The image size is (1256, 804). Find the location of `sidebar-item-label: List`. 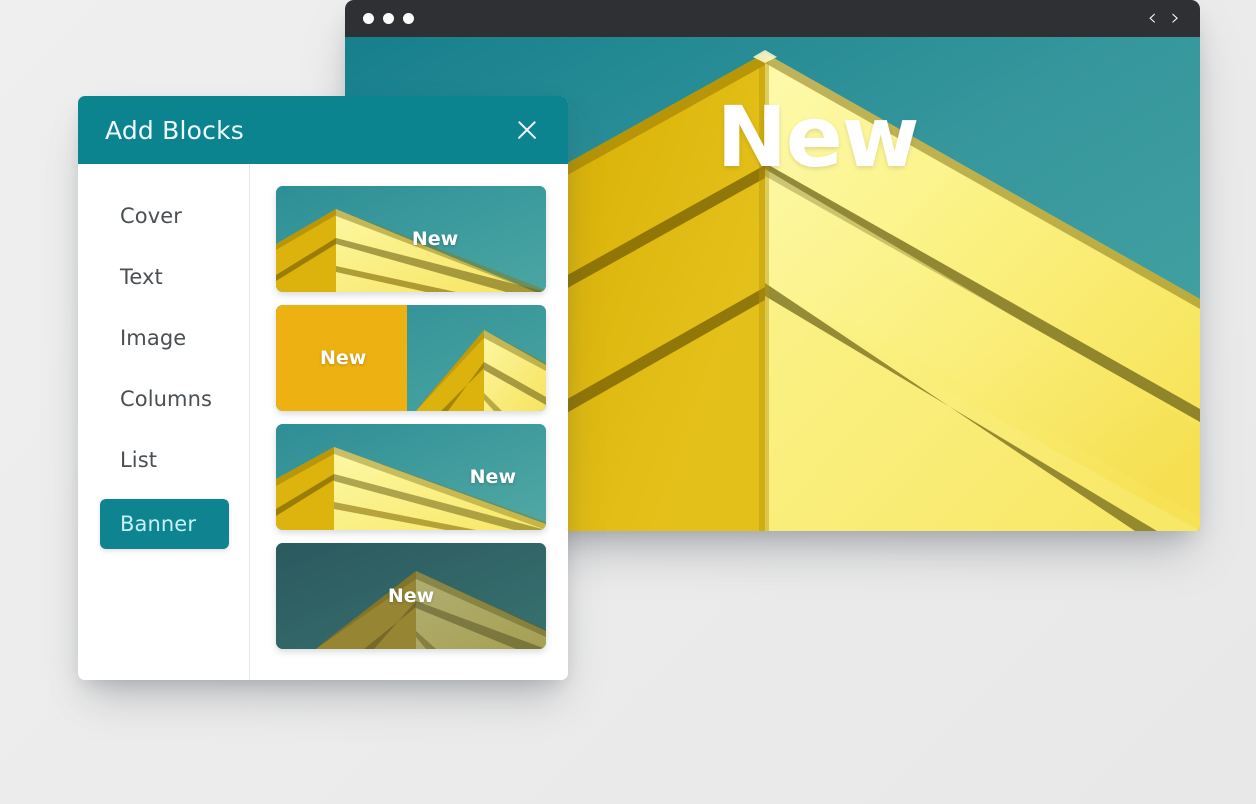

sidebar-item-label: List is located at coordinates (139, 460).